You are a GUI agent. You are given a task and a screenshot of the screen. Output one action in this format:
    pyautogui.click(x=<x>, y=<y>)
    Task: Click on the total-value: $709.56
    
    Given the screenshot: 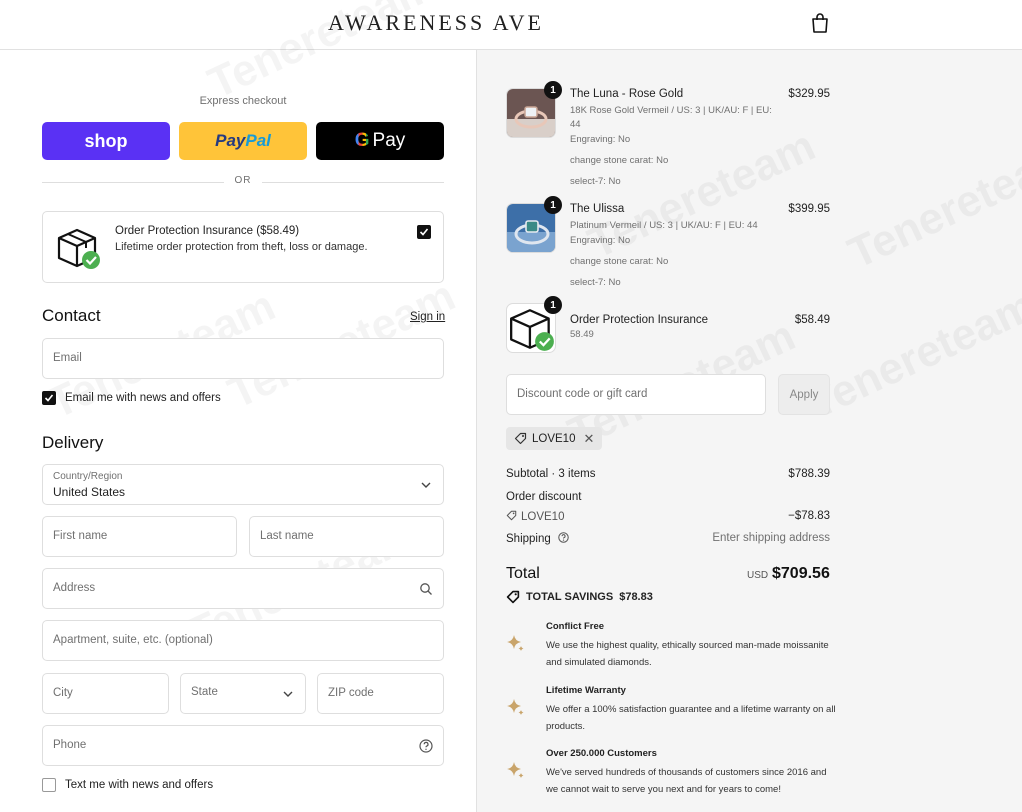 What is the action you would take?
    pyautogui.click(x=801, y=573)
    